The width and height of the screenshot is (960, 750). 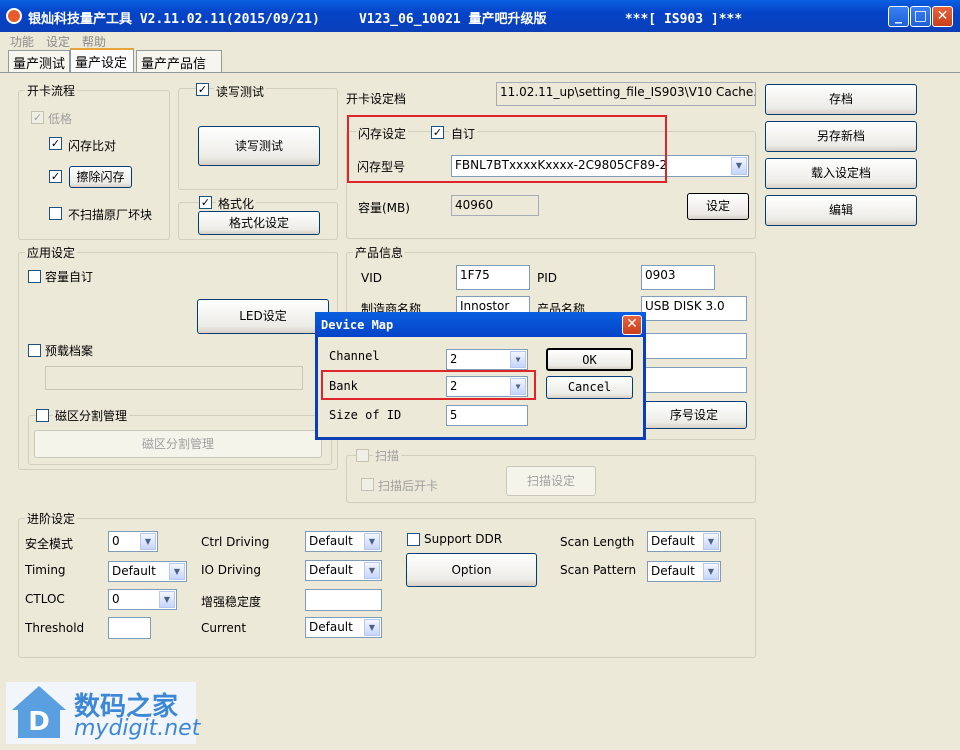 I want to click on size-of-id-input: 5, so click(x=487, y=415).